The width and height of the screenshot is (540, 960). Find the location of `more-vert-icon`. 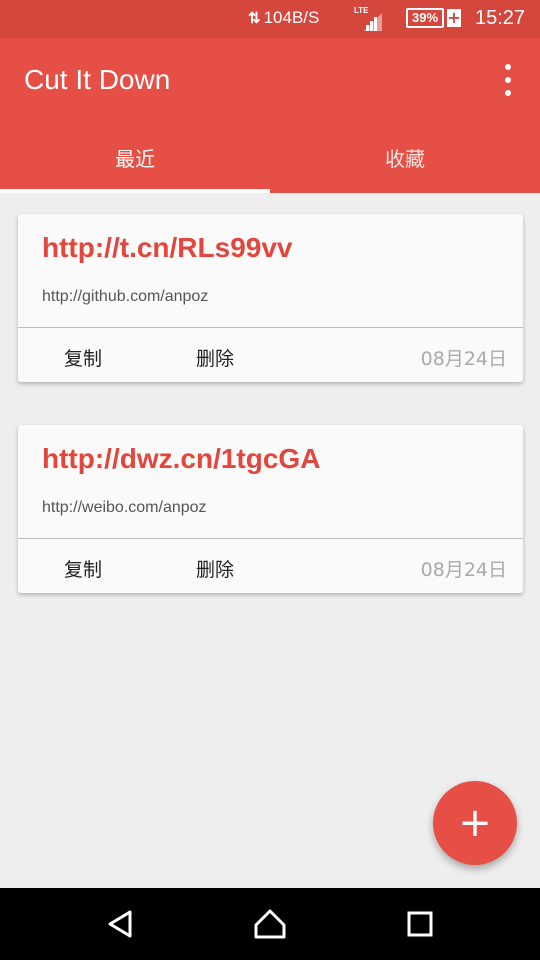

more-vert-icon is located at coordinates (508, 80).